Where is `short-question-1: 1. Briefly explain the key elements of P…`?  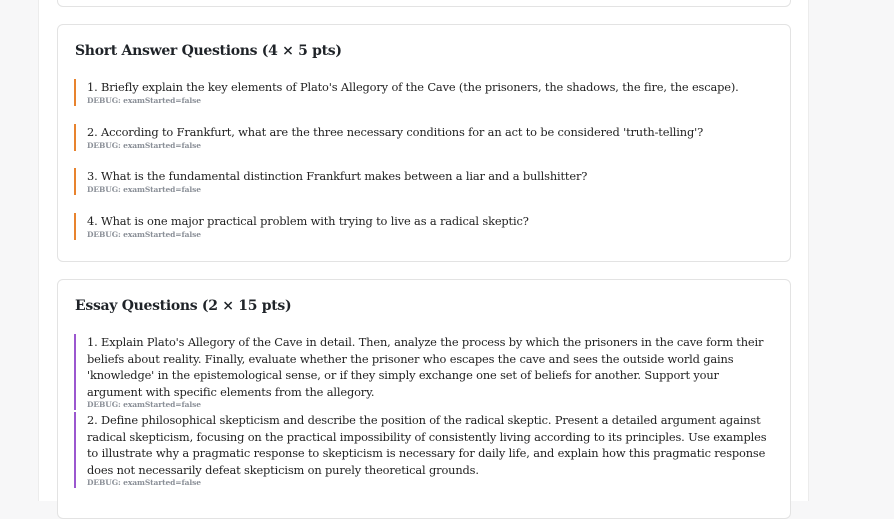
short-question-1: 1. Briefly explain the key elements of P… is located at coordinates (424, 92).